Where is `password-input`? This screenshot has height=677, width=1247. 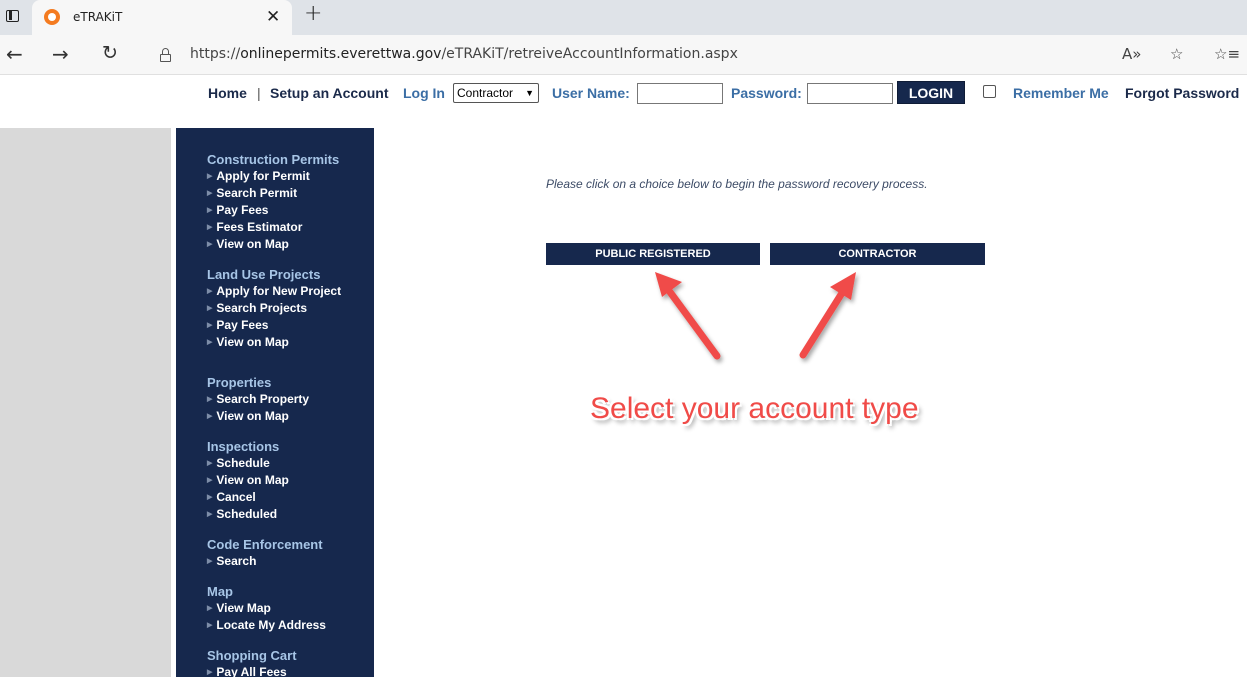 password-input is located at coordinates (850, 93).